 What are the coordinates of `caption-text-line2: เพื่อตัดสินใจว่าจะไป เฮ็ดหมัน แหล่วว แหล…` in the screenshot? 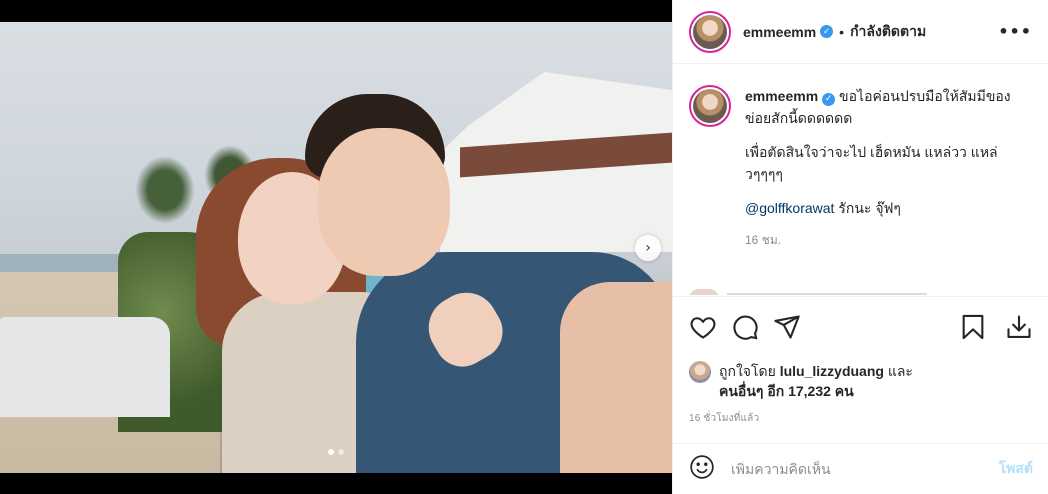 It's located at (871, 163).